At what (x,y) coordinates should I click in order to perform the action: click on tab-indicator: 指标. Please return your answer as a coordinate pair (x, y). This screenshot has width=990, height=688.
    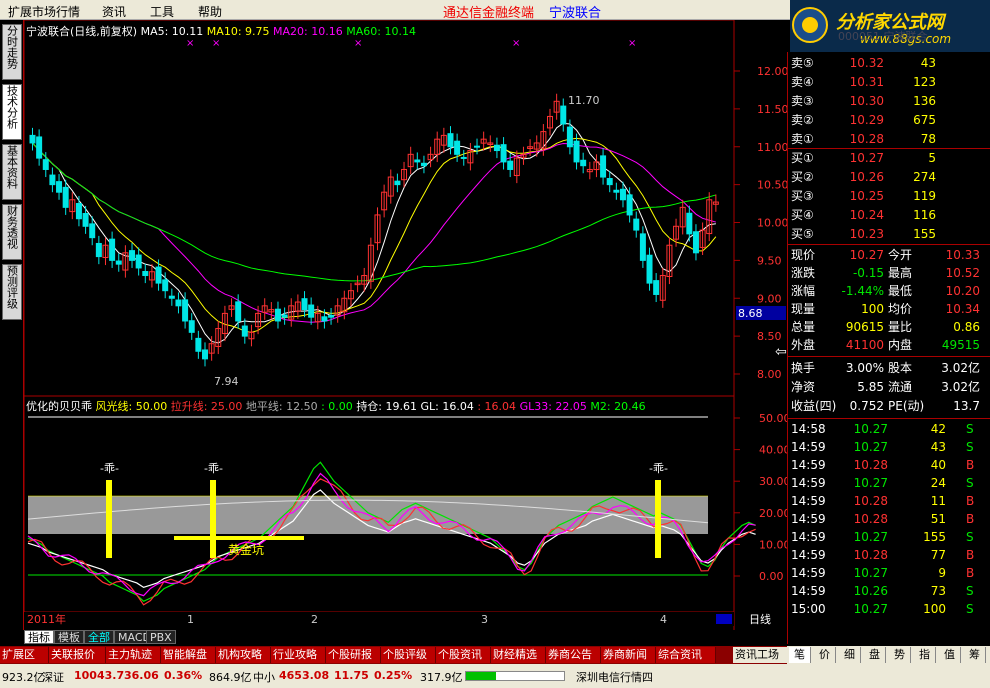
    Looking at the image, I should click on (39, 637).